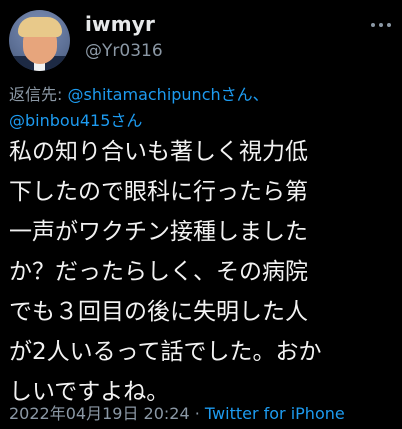  What do you see at coordinates (275, 413) in the screenshot?
I see `source-link: Twitter for iPhone` at bounding box center [275, 413].